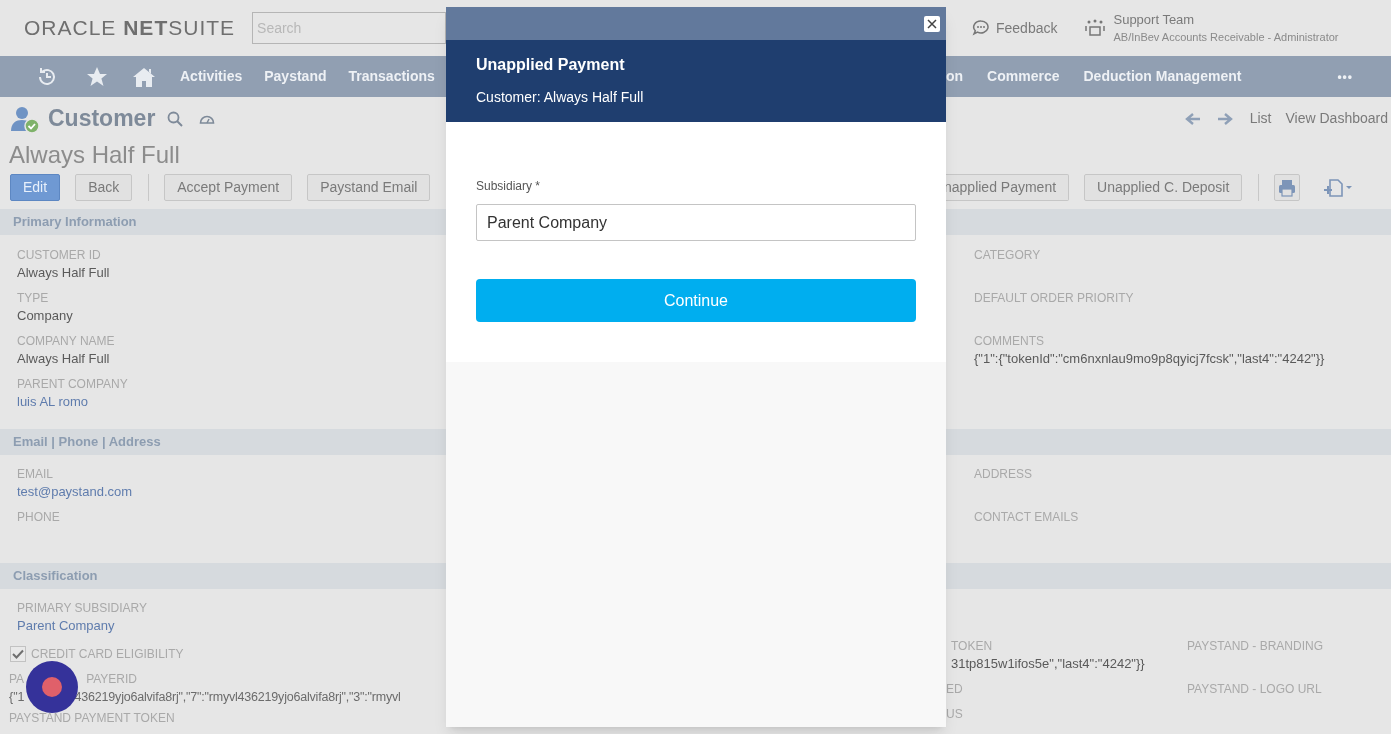 The height and width of the screenshot is (734, 1391). Describe the element at coordinates (1015, 28) in the screenshot. I see `feedback-link: Feedback` at that location.